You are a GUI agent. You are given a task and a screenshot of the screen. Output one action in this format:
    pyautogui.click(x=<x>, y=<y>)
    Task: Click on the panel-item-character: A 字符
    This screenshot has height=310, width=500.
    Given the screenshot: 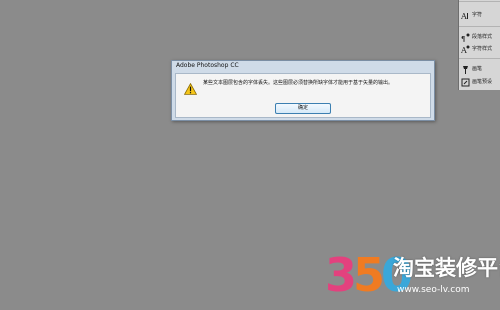 What is the action you would take?
    pyautogui.click(x=471, y=15)
    